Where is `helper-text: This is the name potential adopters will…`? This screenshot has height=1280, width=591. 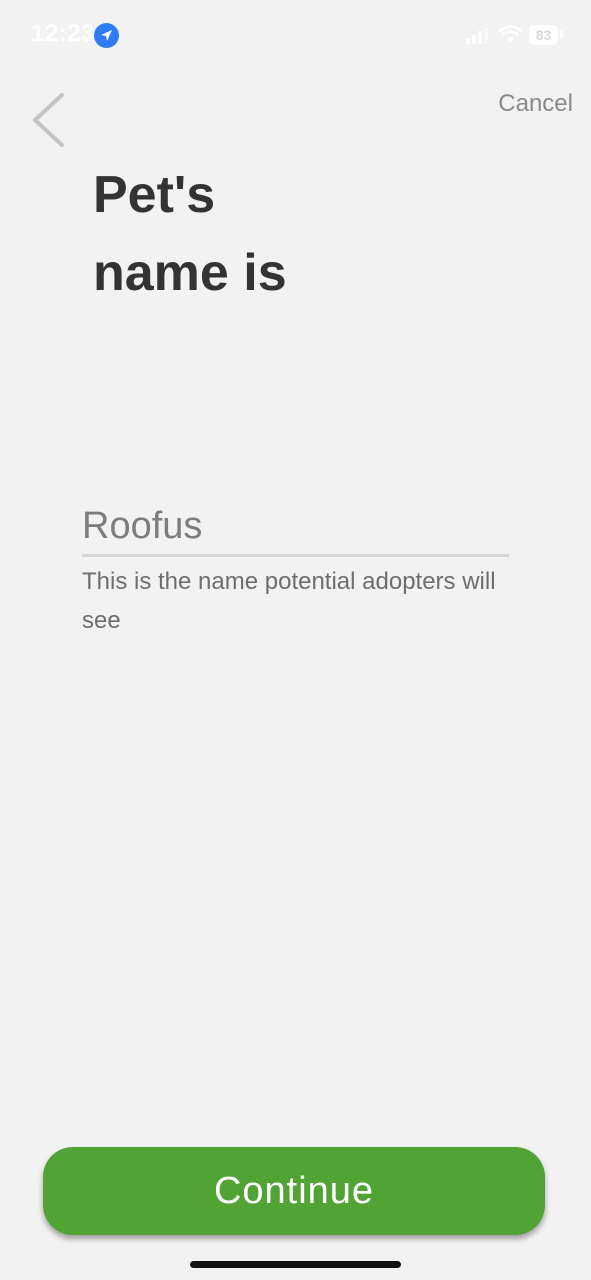 helper-text: This is the name potential adopters will… is located at coordinates (289, 601).